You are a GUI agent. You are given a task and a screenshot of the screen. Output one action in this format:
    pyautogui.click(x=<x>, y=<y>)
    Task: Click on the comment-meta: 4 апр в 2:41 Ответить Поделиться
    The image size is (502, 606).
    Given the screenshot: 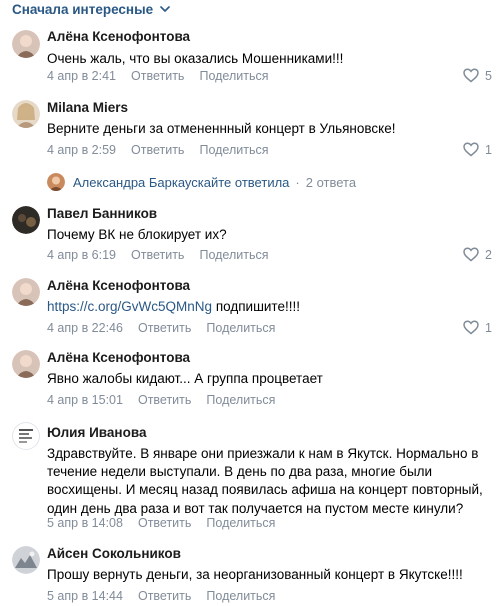 What is the action you would take?
    pyautogui.click(x=157, y=76)
    